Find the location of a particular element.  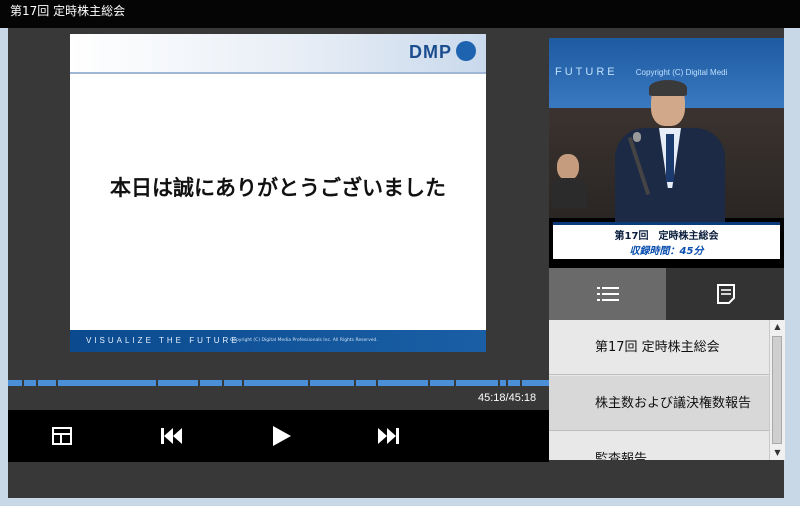

chapter-scrollbar: ▲ ▼ is located at coordinates (777, 390).